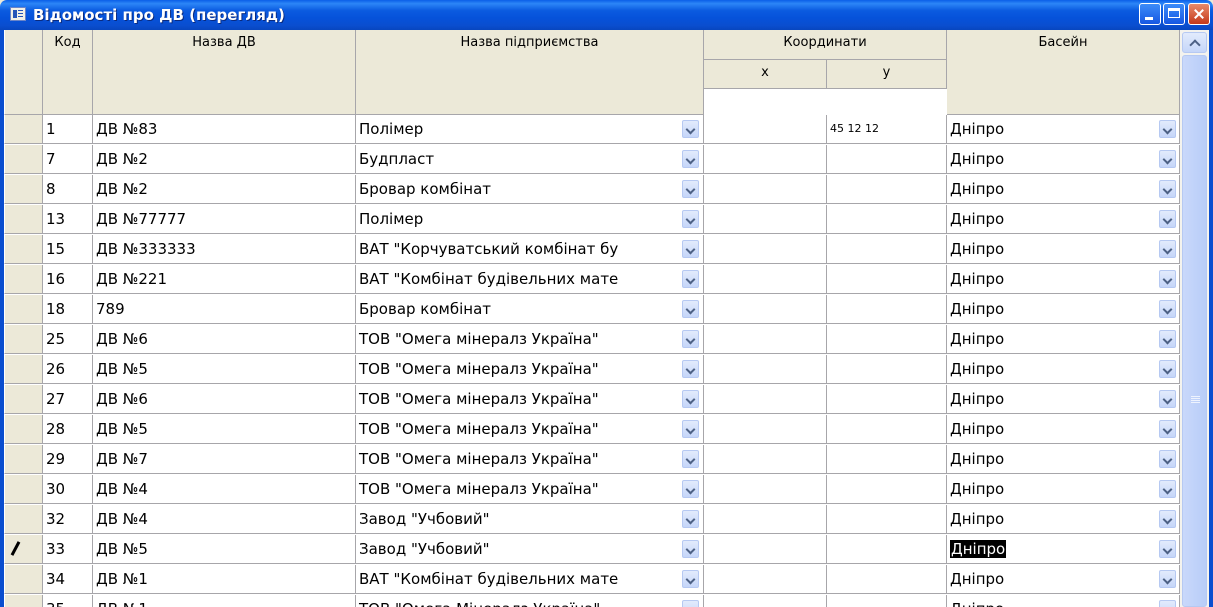  I want to click on name-cell: ДВ №221, so click(224, 279).